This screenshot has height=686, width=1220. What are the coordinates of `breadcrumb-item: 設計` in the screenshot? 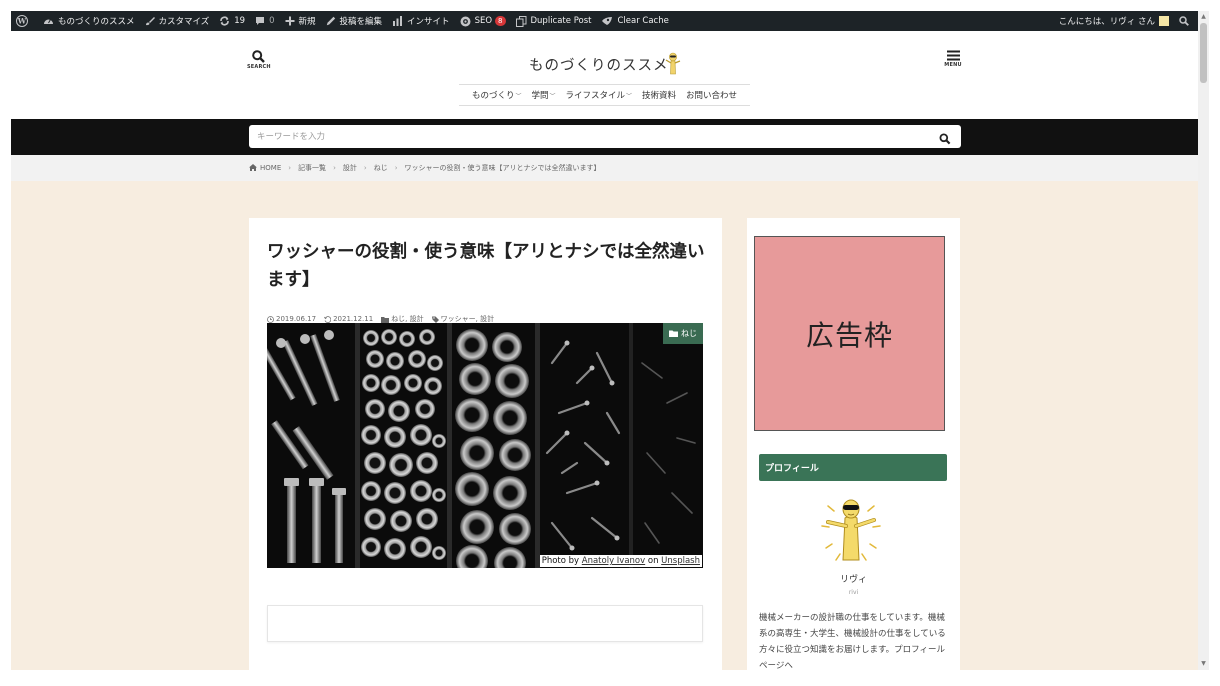 It's located at (350, 168).